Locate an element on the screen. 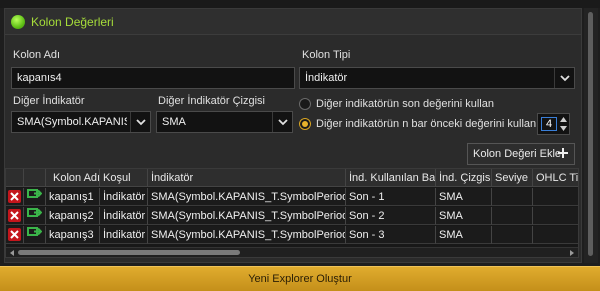 This screenshot has height=291, width=600. table-horizontal-scrollbar is located at coordinates (292, 252).